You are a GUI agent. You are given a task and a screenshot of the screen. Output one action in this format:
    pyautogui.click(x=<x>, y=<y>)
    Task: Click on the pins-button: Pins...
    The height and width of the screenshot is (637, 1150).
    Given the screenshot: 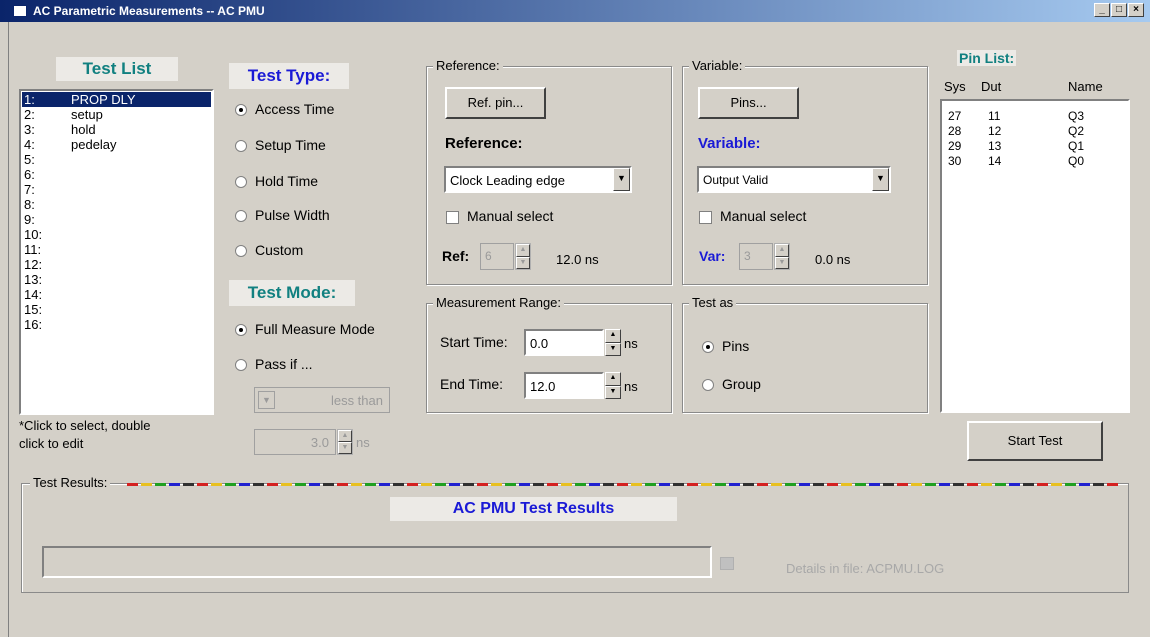 What is the action you would take?
    pyautogui.click(x=748, y=103)
    